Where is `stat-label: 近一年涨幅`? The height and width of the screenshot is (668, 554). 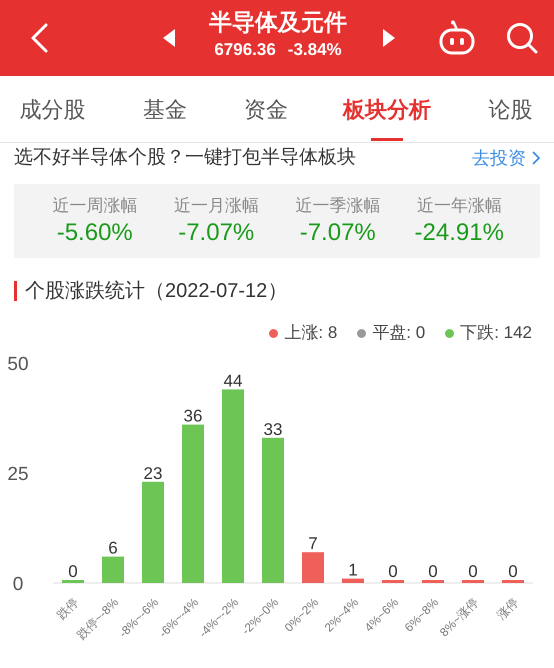
stat-label: 近一年涨幅 is located at coordinates (459, 206).